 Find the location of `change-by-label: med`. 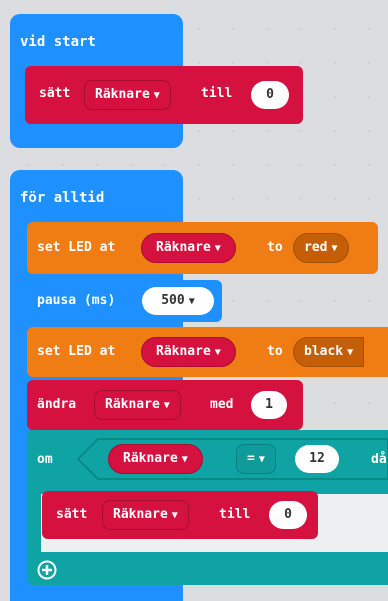

change-by-label: med is located at coordinates (222, 404).